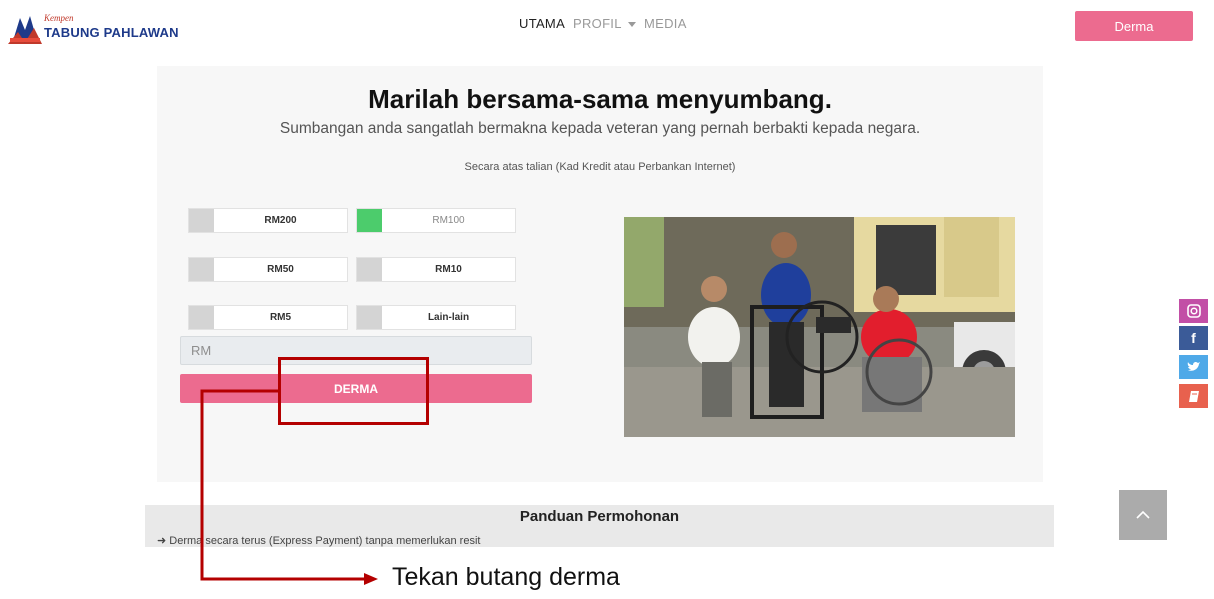  I want to click on book-icon, so click(1193, 396).